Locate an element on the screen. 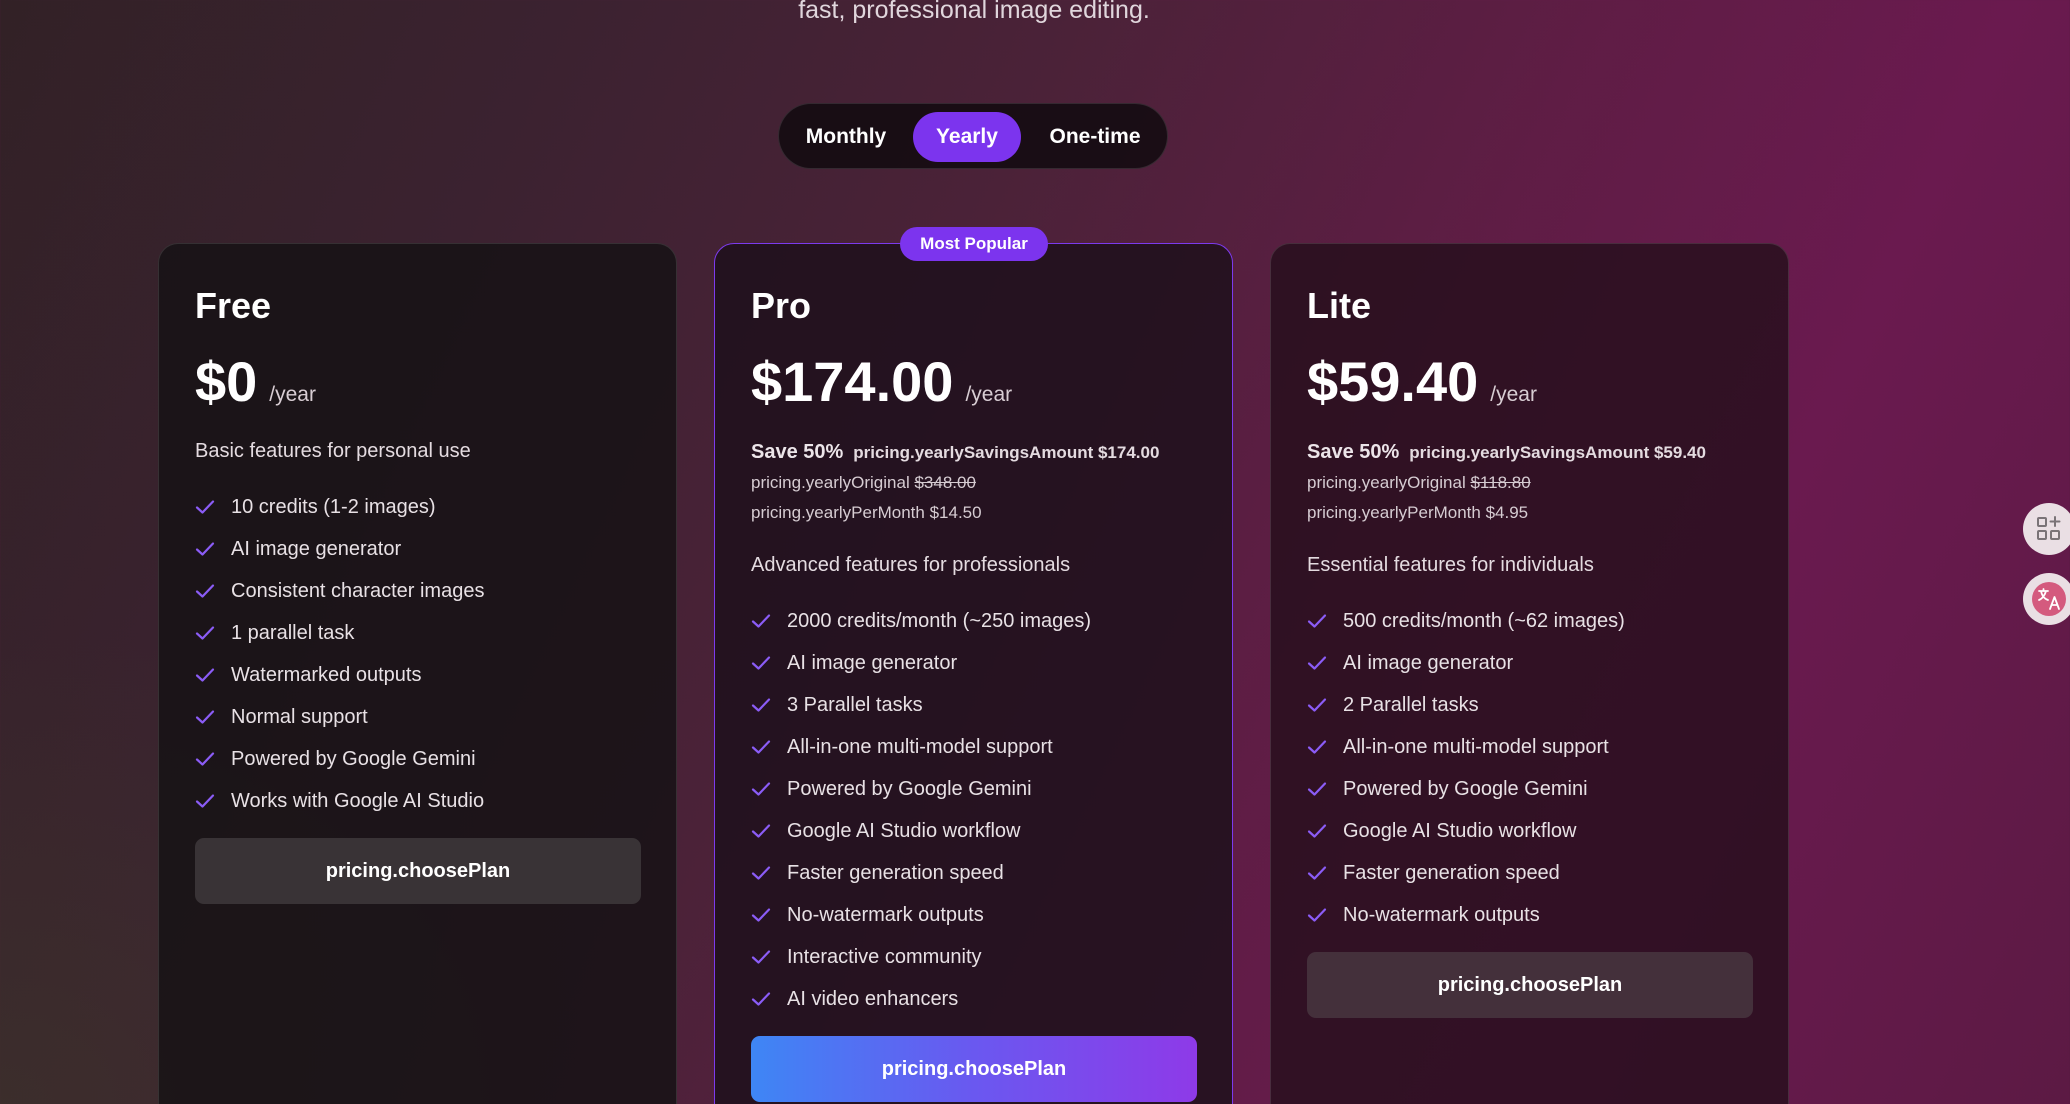 Image resolution: width=2070 pixels, height=1104 pixels. feature-label: All-in-one multi-model support is located at coordinates (1476, 746).